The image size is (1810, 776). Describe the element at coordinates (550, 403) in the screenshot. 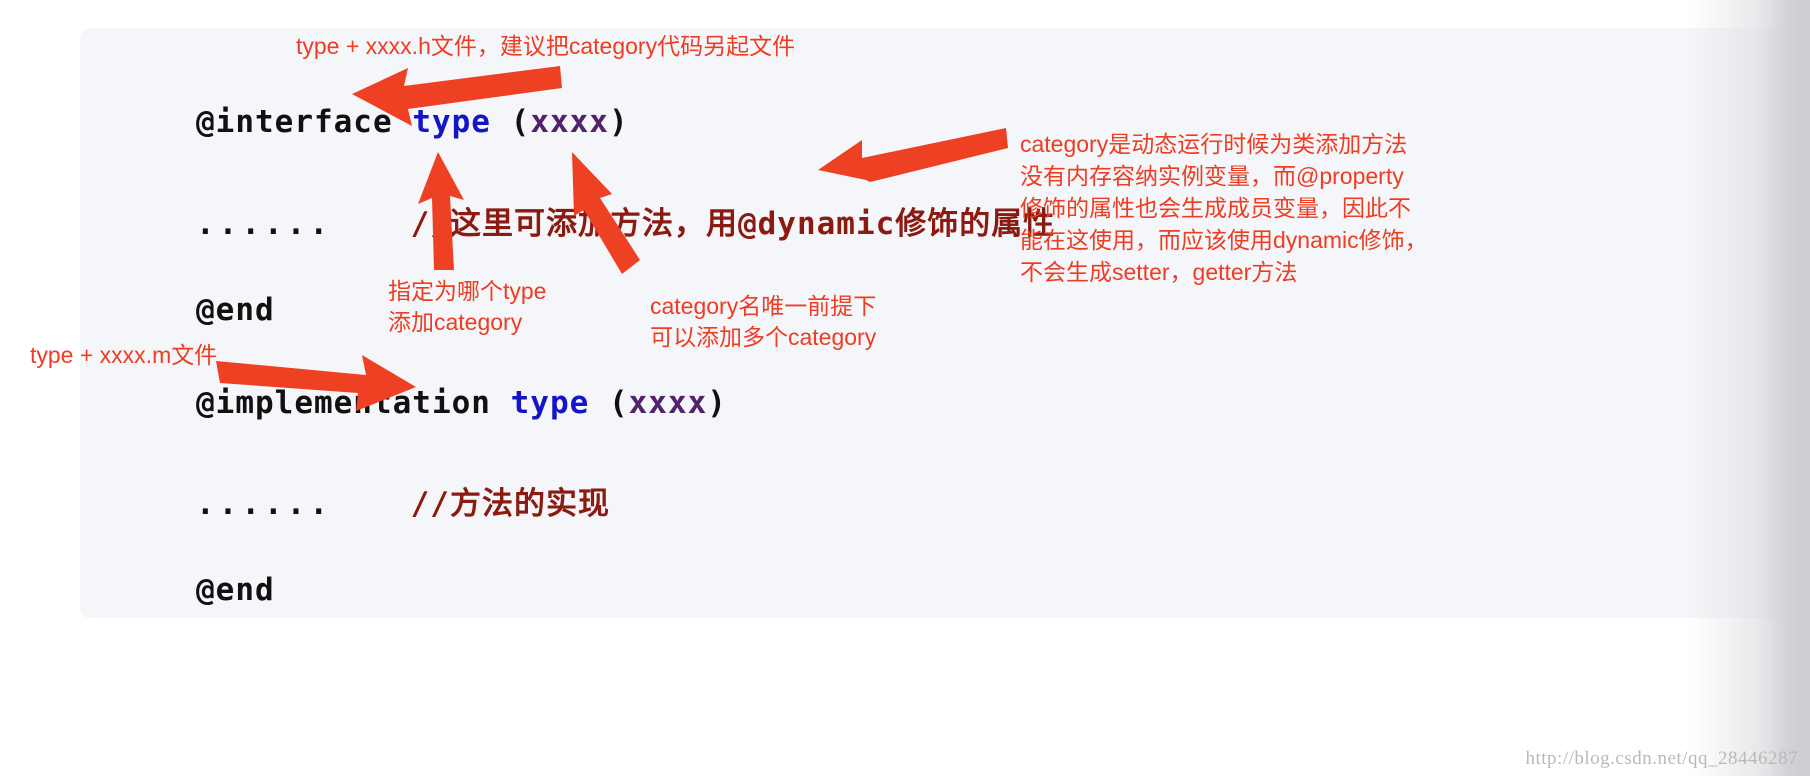

I see `token-implementation-type: type` at that location.